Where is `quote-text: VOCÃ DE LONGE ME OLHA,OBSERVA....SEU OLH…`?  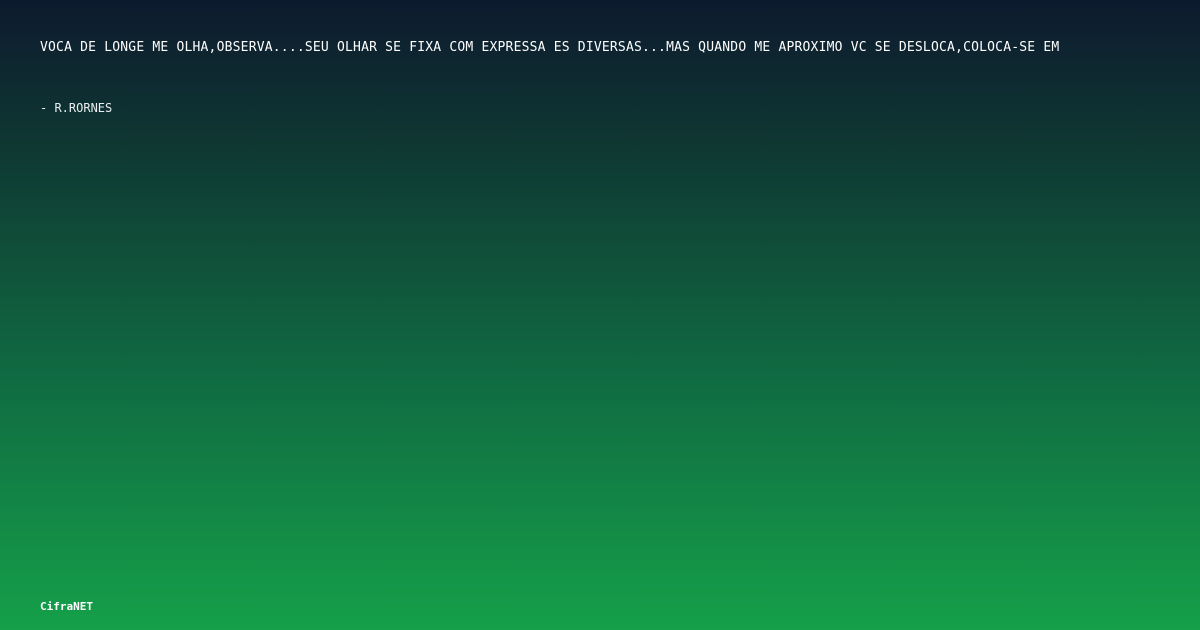 quote-text: VOCÃ DE LONGE ME OLHA,OBSERVA....SEU OLH… is located at coordinates (550, 47).